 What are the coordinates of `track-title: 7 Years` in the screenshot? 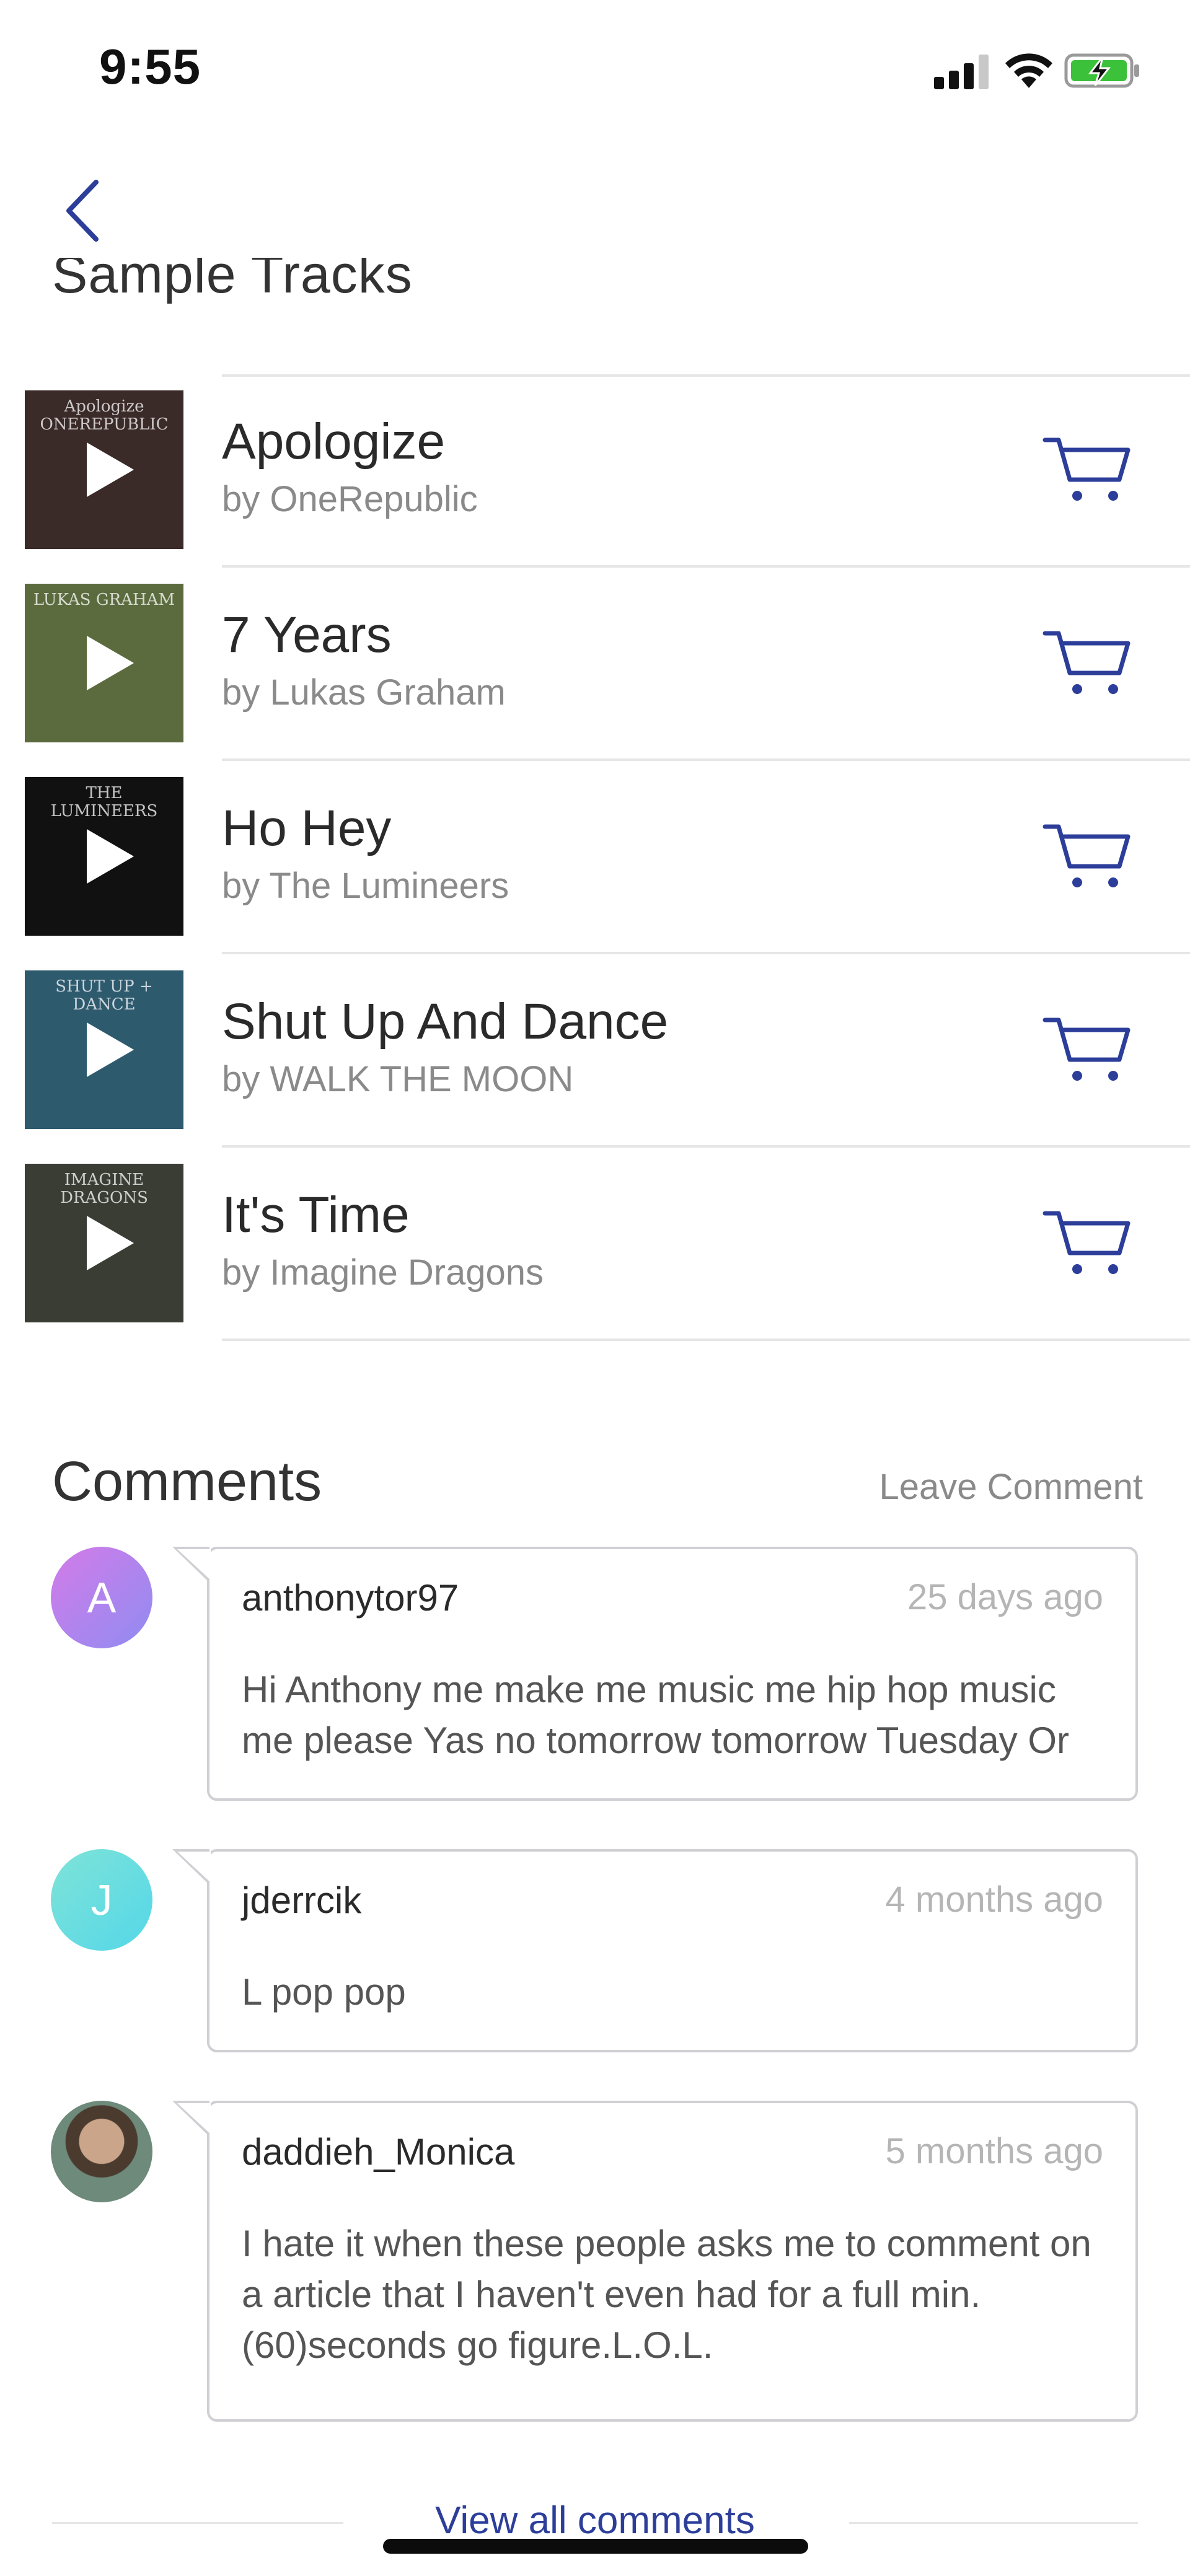 It's located at (307, 635).